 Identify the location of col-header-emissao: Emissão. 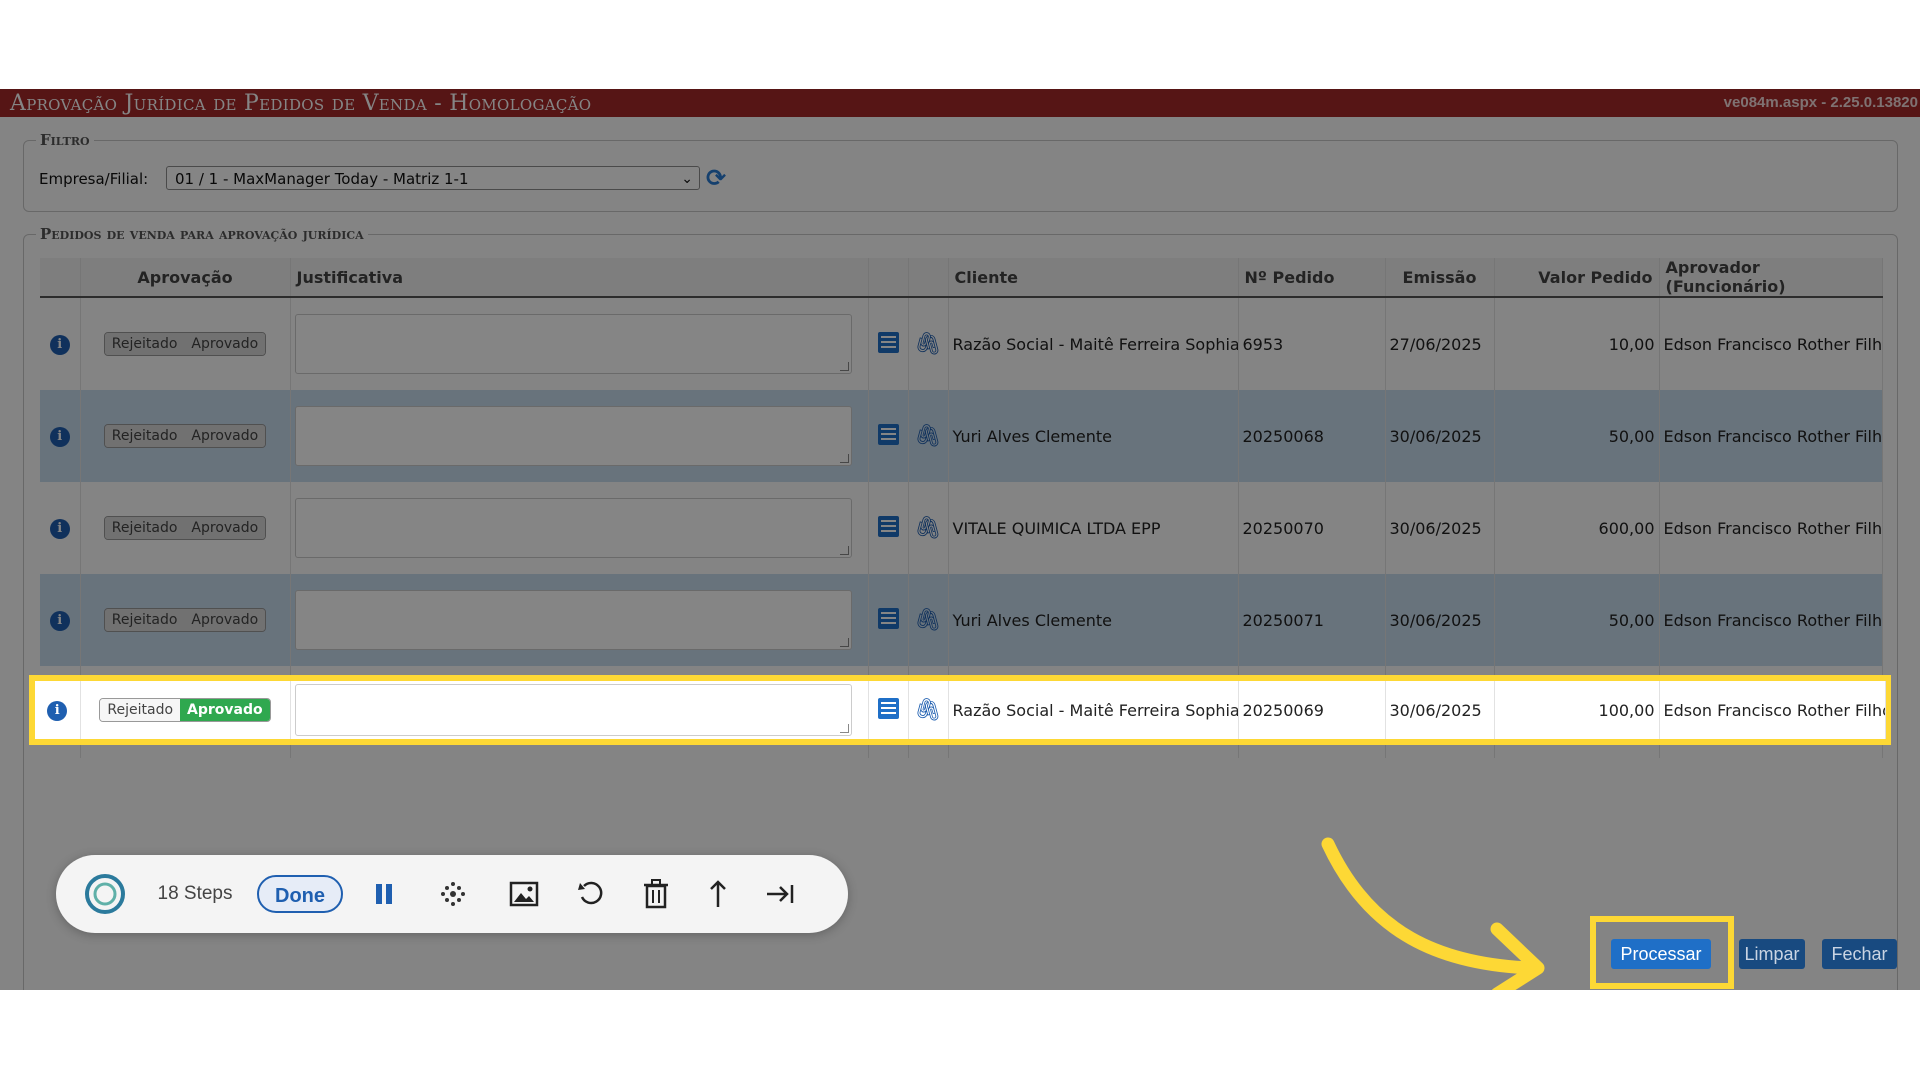
(1440, 278).